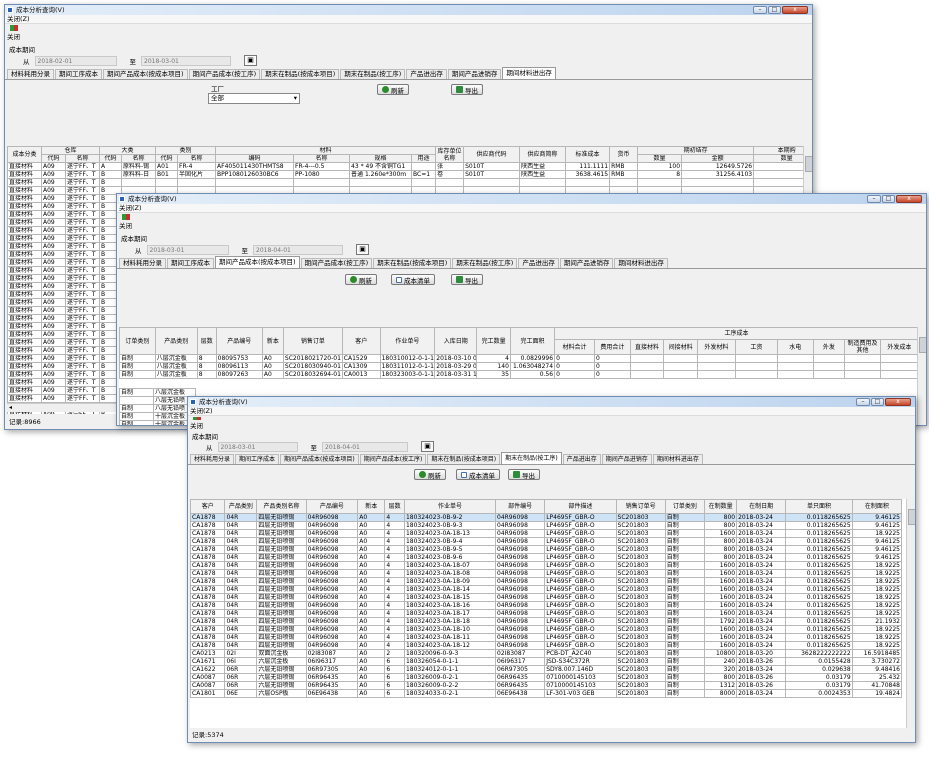 The height and width of the screenshot is (761, 929). Describe the element at coordinates (206, 341) in the screenshot. I see `col-layers: 层数` at that location.